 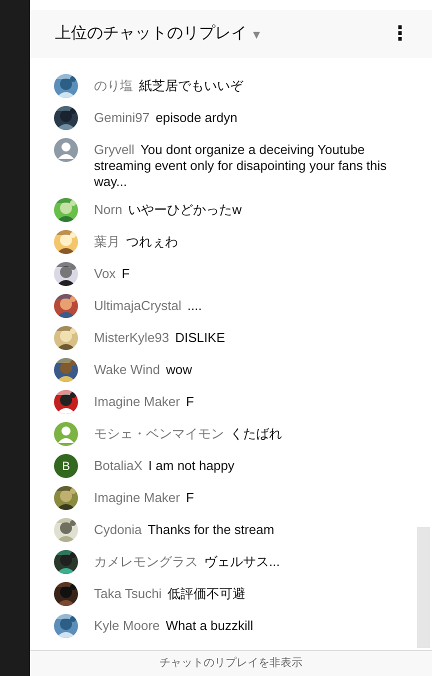 What do you see at coordinates (191, 465) in the screenshot?
I see `message-text: I am not happy` at bounding box center [191, 465].